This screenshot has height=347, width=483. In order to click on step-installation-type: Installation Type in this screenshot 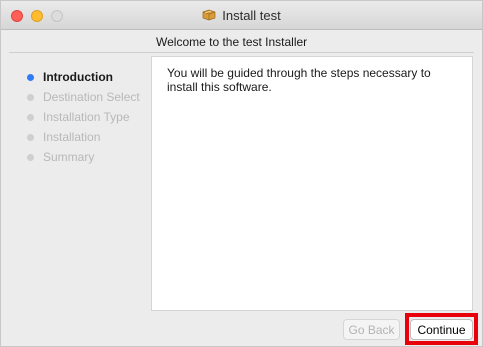, I will do `click(81, 117)`.